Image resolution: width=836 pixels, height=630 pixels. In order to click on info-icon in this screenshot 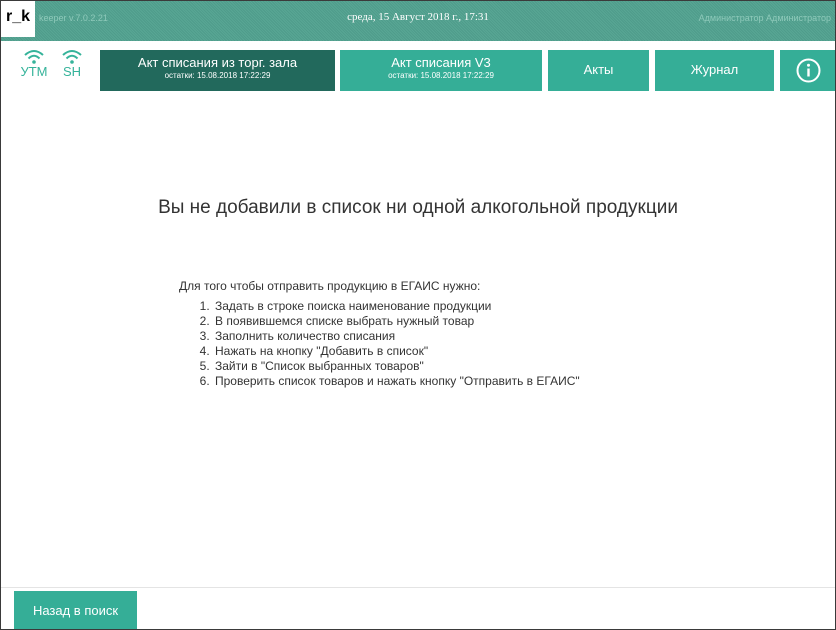, I will do `click(808, 70)`.